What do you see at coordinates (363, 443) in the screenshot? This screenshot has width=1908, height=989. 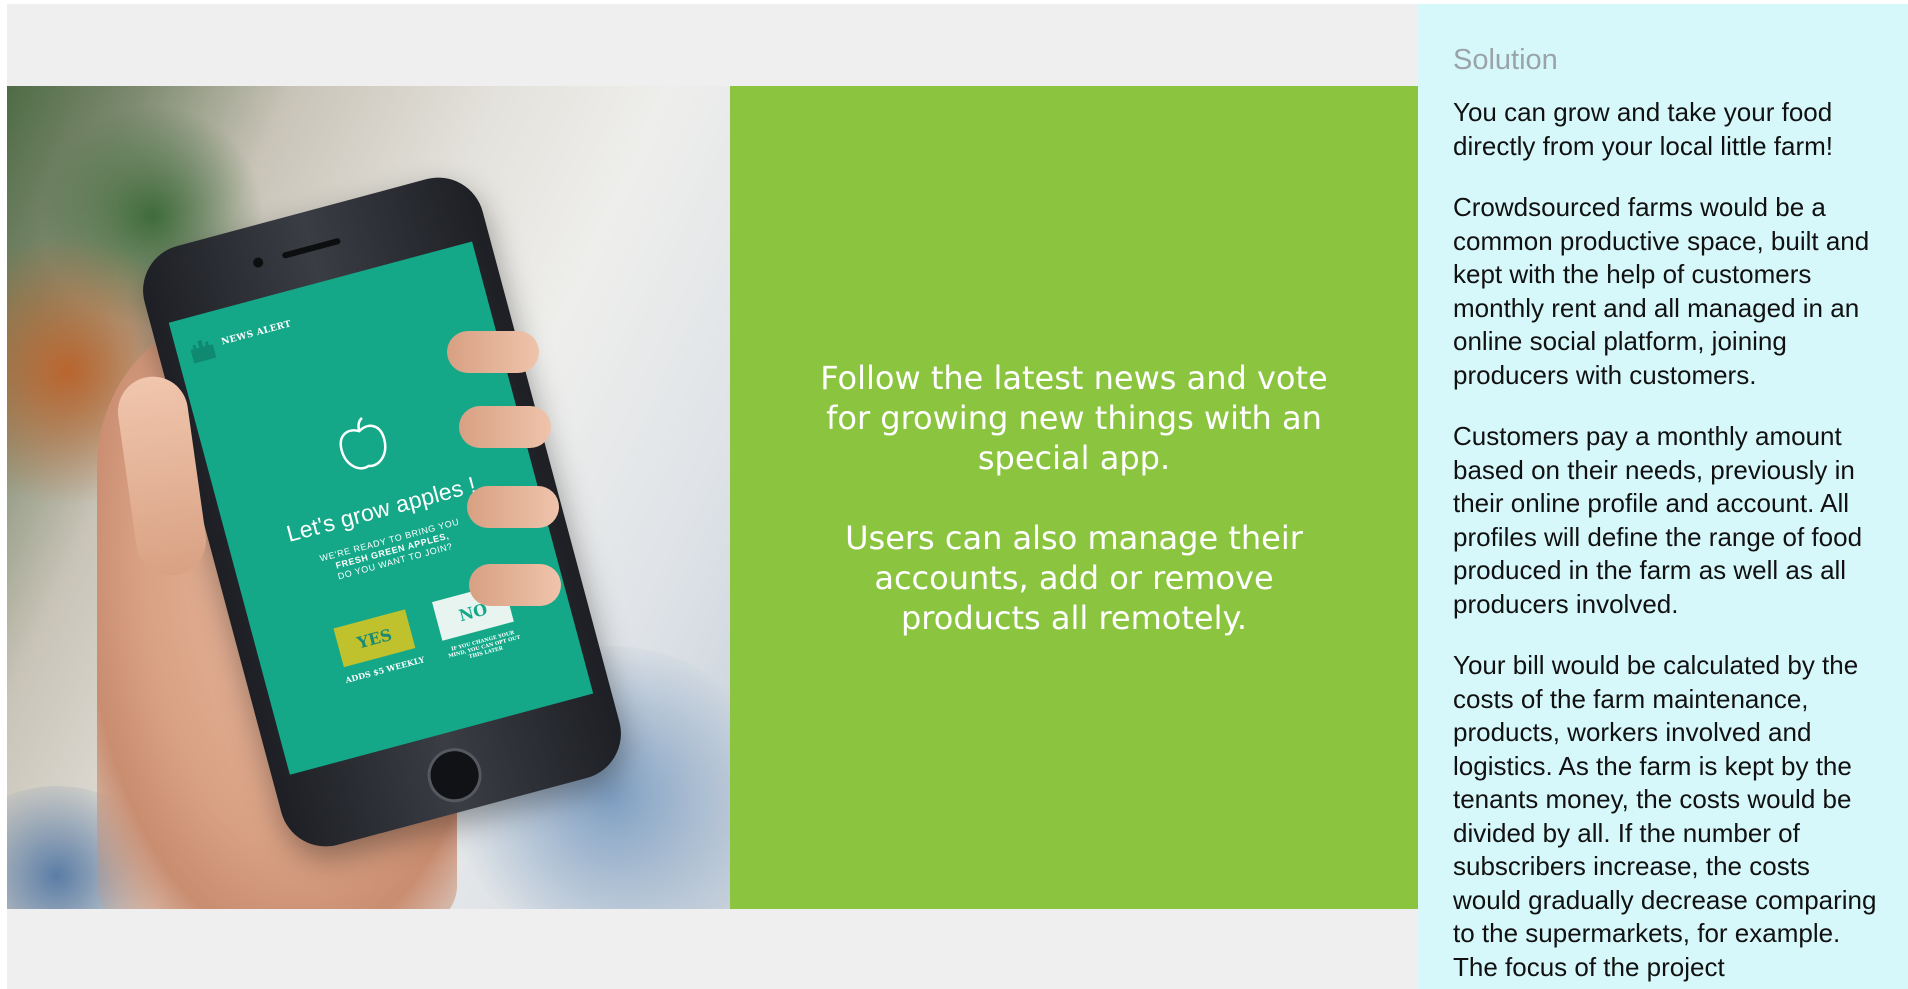 I see `apple-icon` at bounding box center [363, 443].